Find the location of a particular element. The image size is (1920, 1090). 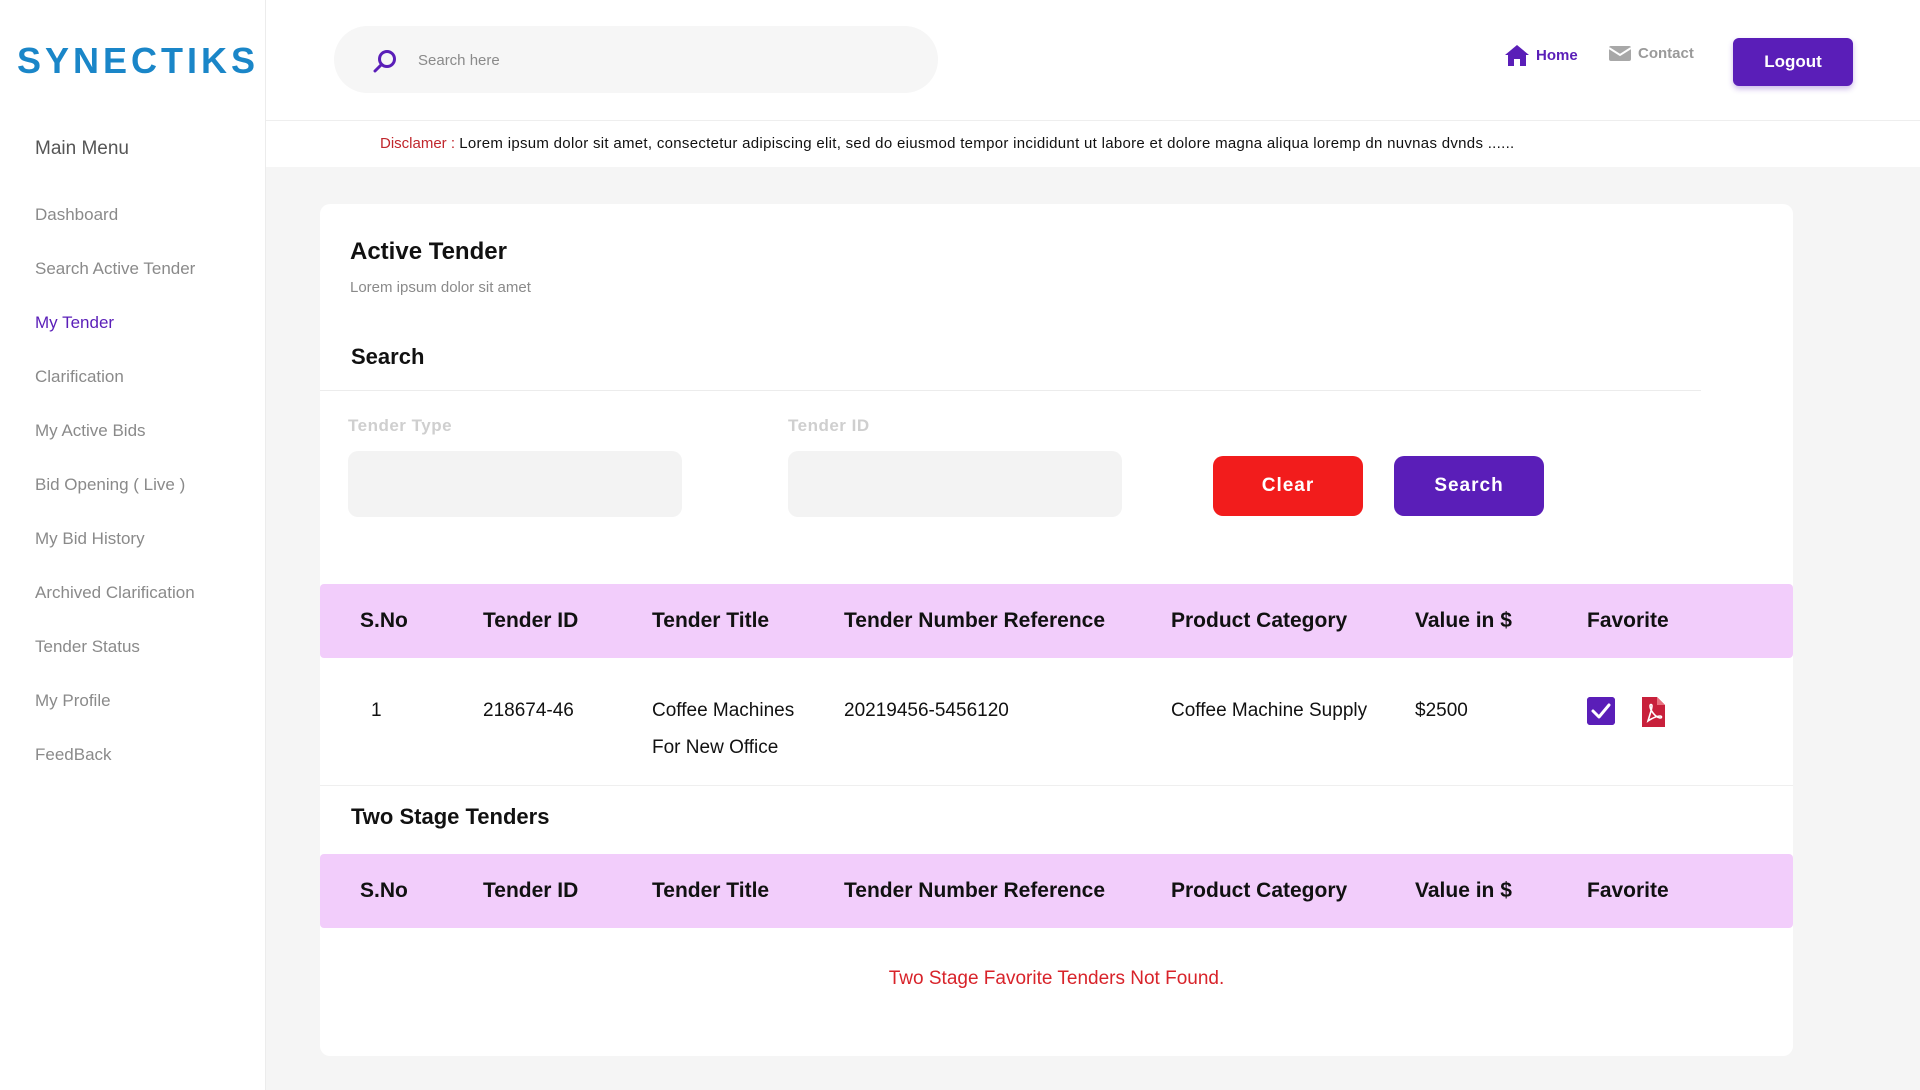

two-stage-column-header-sno: S.No is located at coordinates (384, 891).